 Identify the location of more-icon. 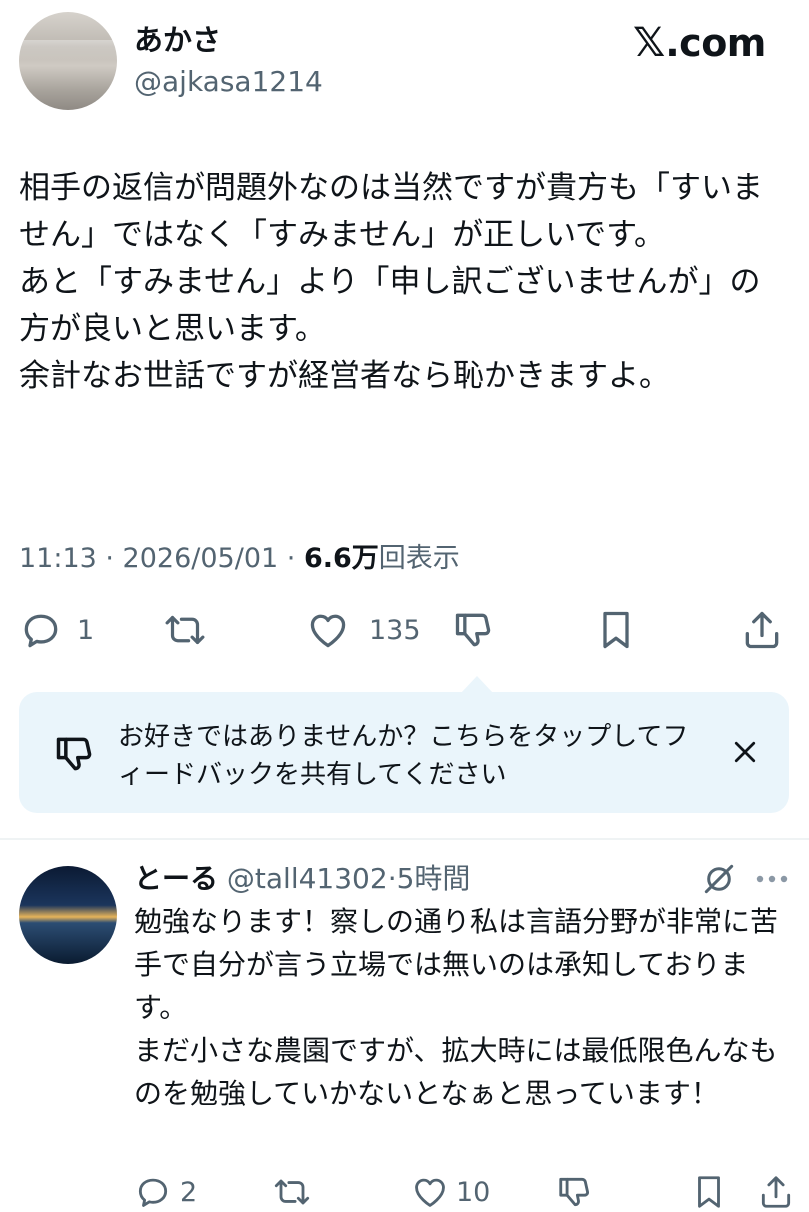
(772, 881).